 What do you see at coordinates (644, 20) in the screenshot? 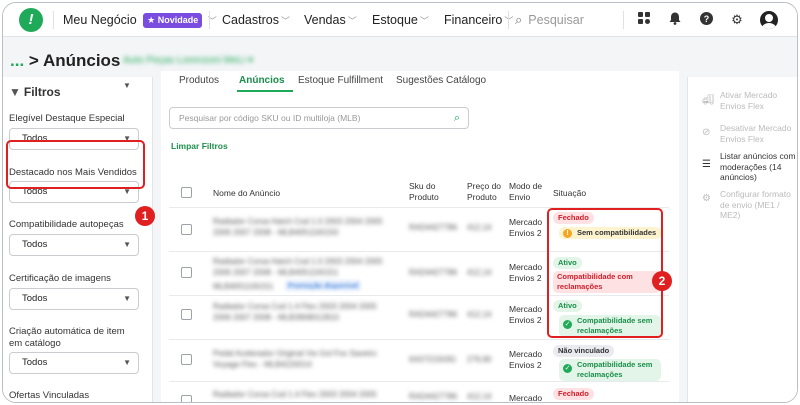
I see `grid-icon` at bounding box center [644, 20].